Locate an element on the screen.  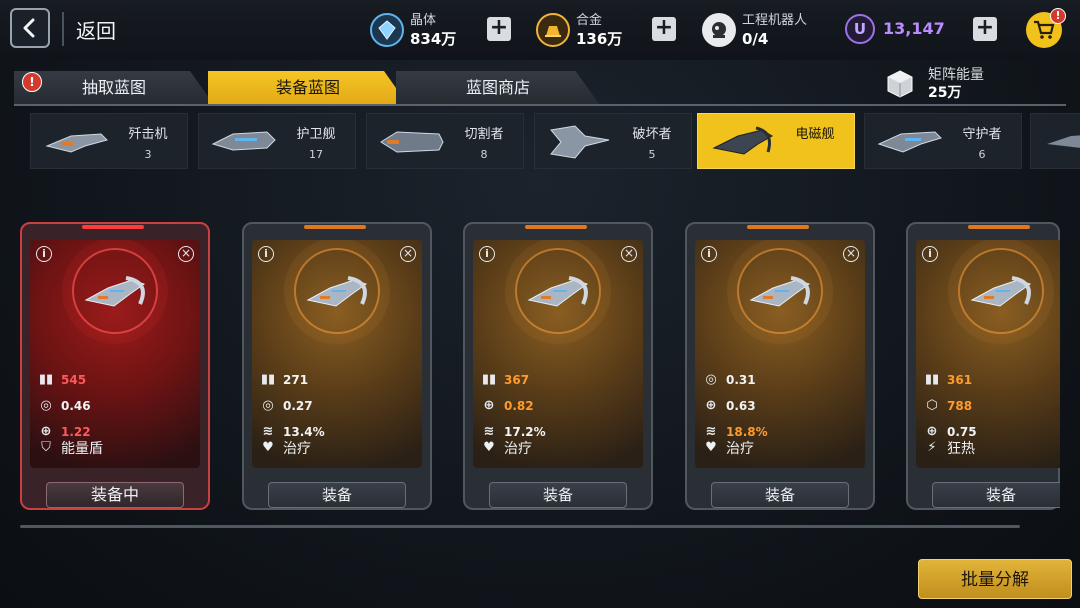
batch-dismantle-button: 批量分解 is located at coordinates (995, 579).